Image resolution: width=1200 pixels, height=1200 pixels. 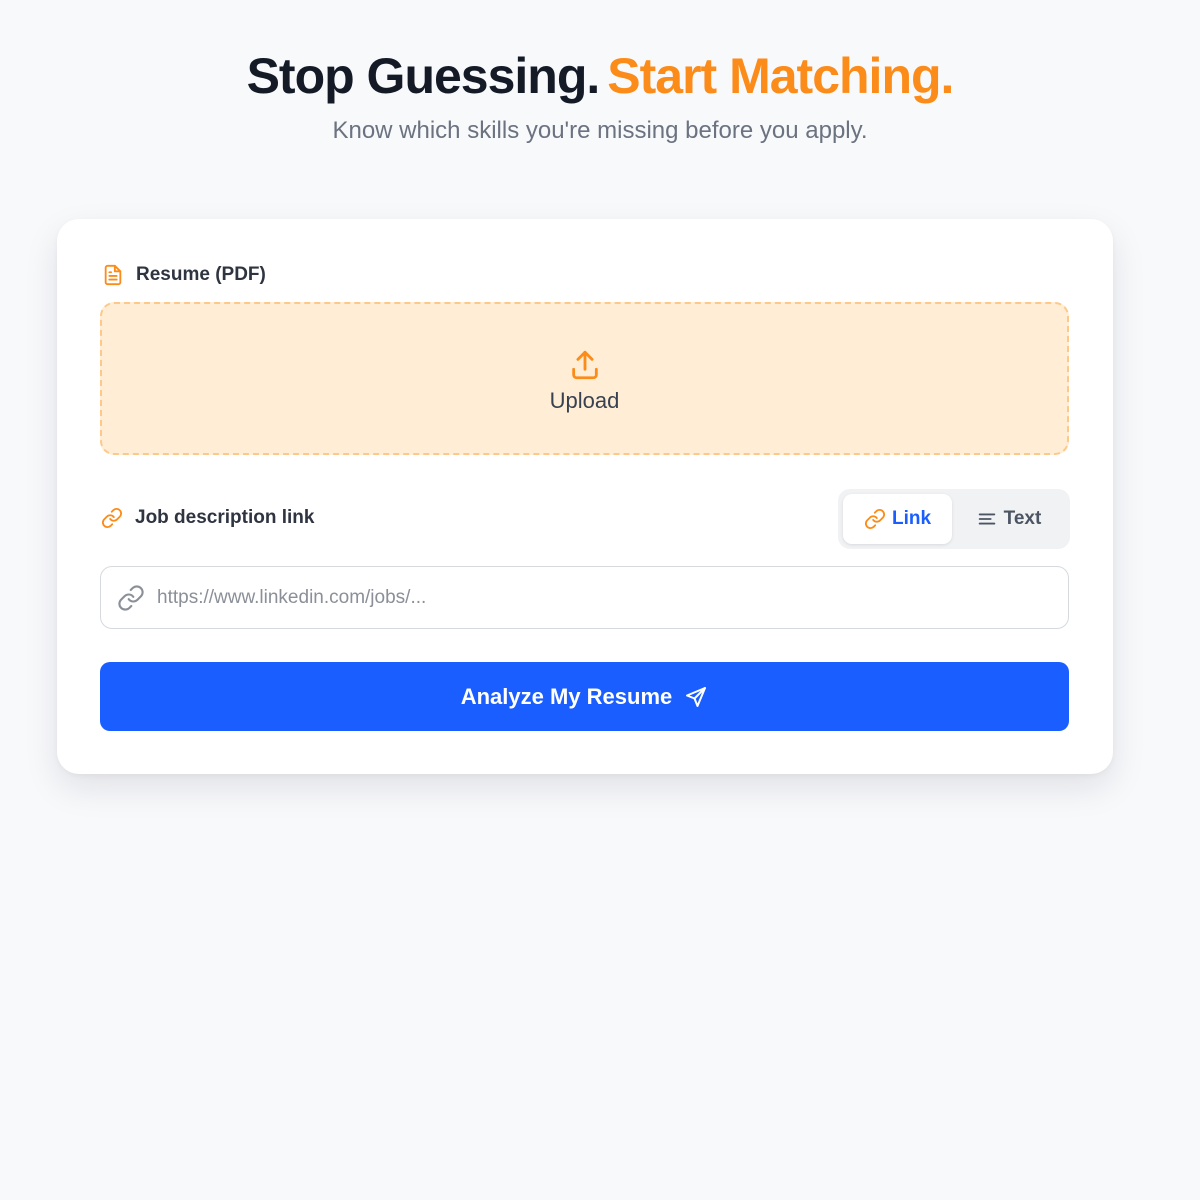 I want to click on mode-text-button: Text, so click(x=1008, y=519).